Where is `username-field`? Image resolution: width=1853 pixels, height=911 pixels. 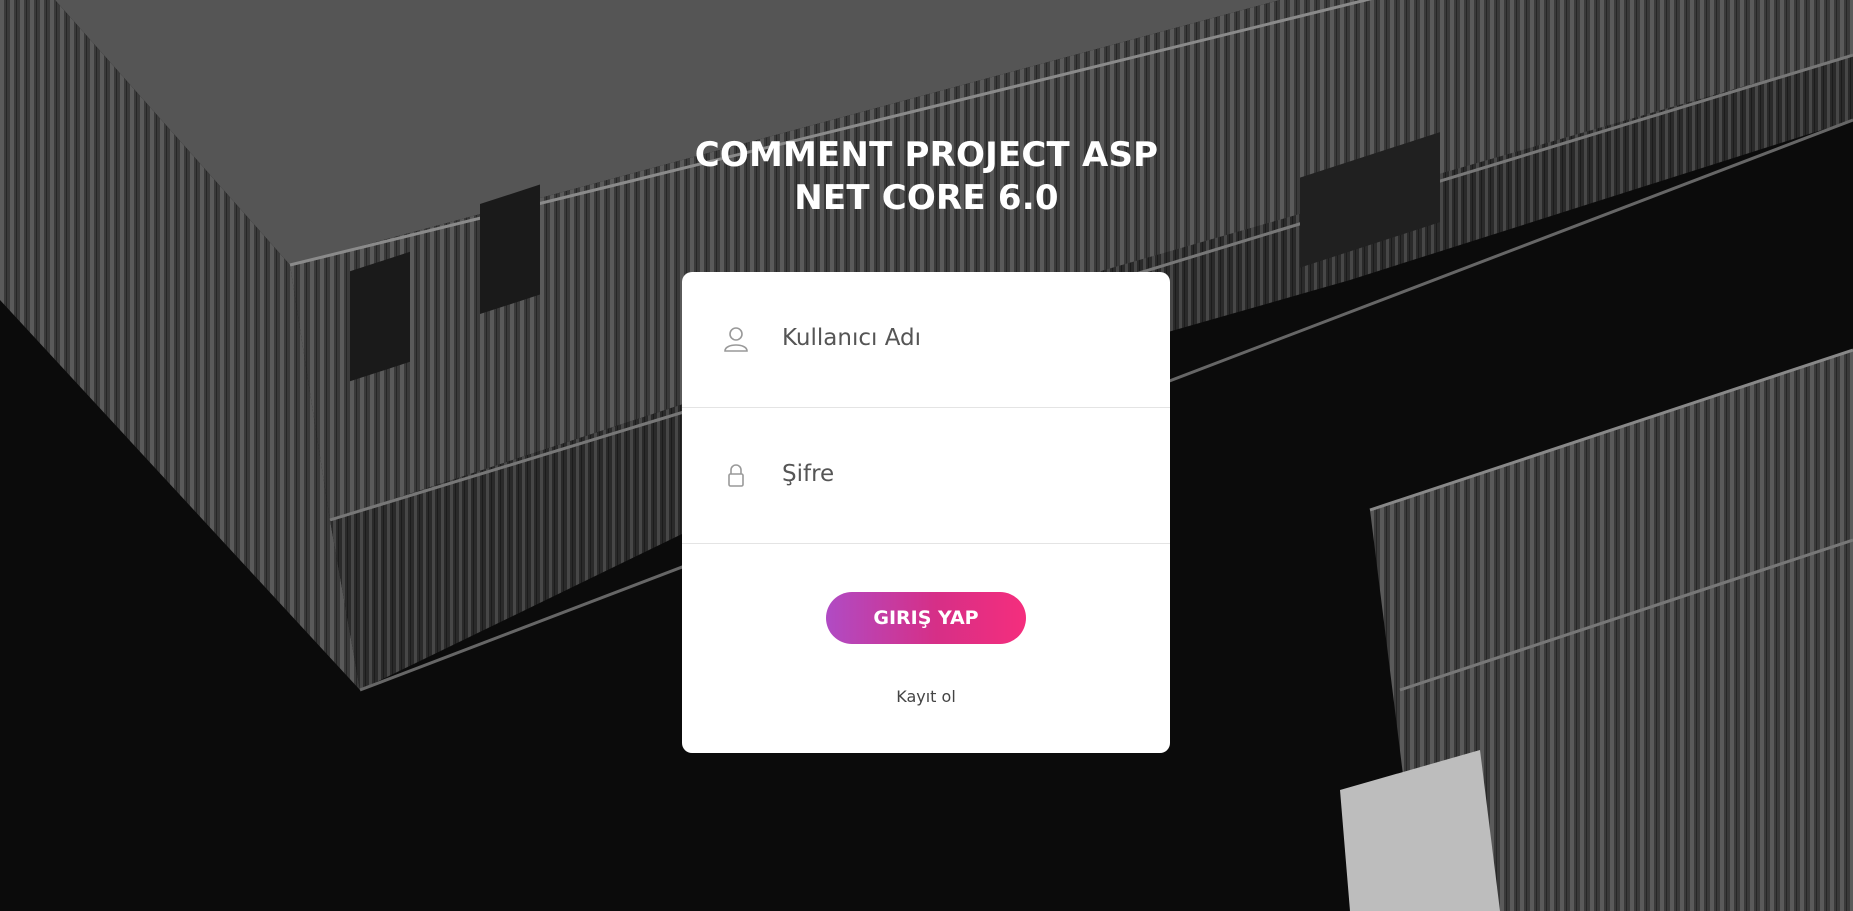
username-field is located at coordinates (926, 340).